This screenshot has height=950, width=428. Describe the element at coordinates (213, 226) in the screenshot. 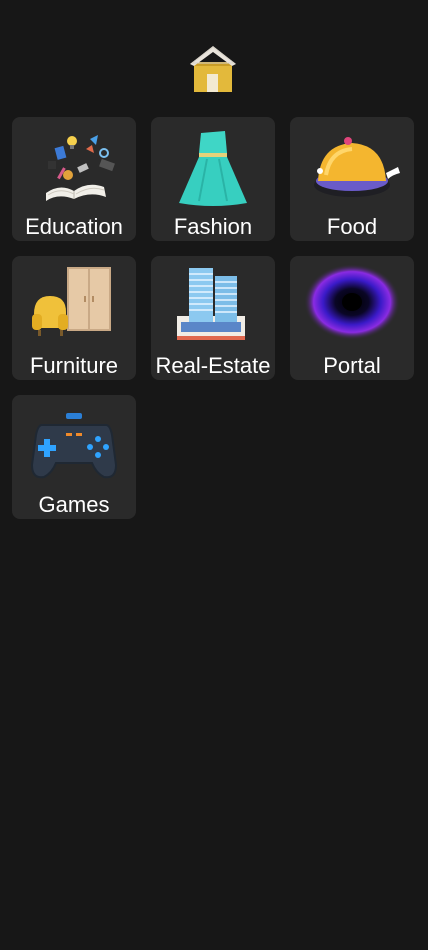

I see `tile-label: Fashion` at that location.